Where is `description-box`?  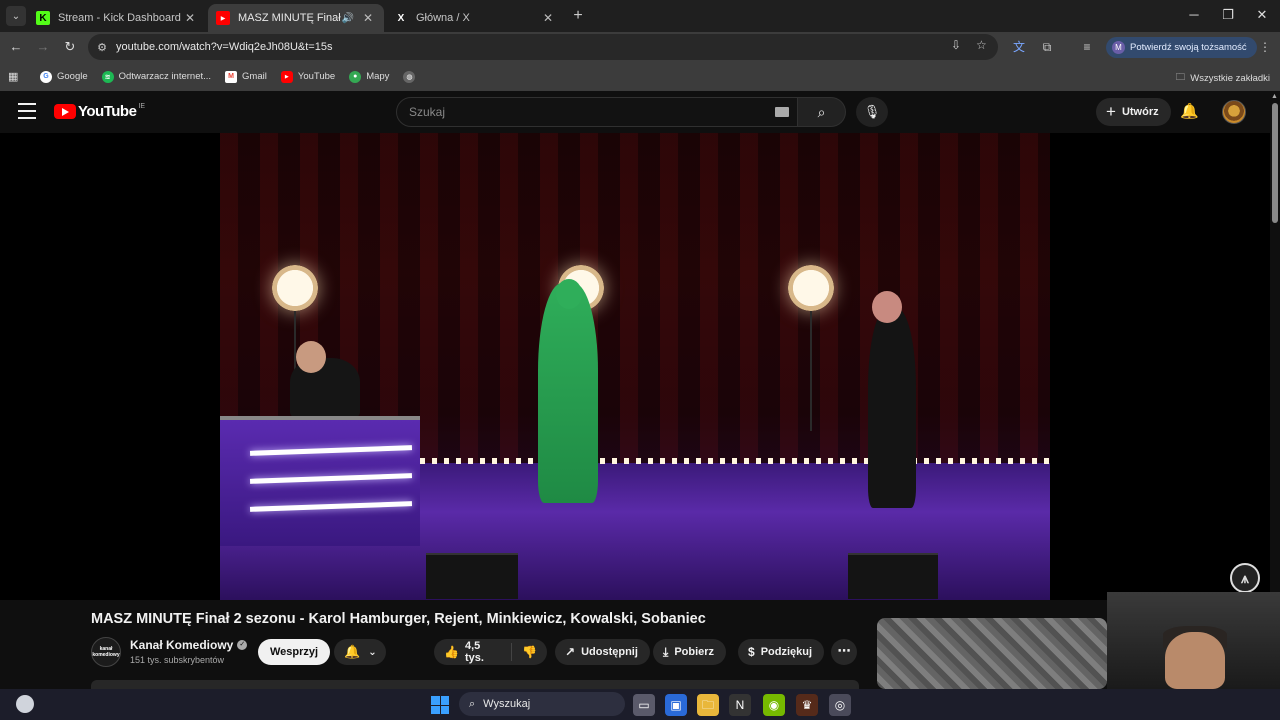 description-box is located at coordinates (475, 684).